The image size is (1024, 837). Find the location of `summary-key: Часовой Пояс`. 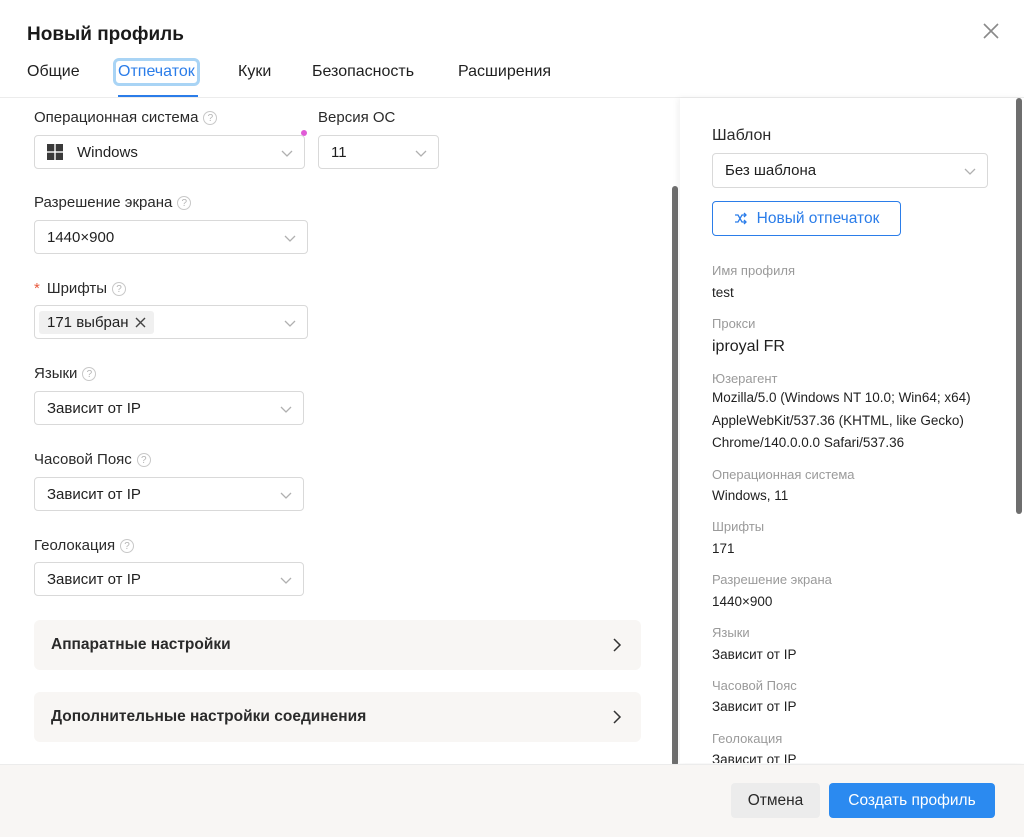

summary-key: Часовой Пояс is located at coordinates (754, 685).